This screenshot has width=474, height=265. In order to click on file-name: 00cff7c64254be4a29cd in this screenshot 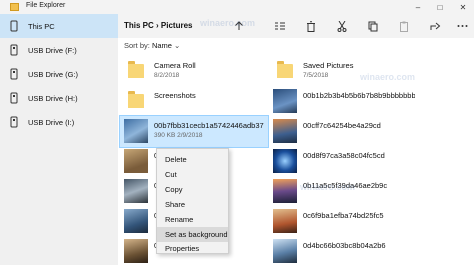, I will do `click(342, 125)`.